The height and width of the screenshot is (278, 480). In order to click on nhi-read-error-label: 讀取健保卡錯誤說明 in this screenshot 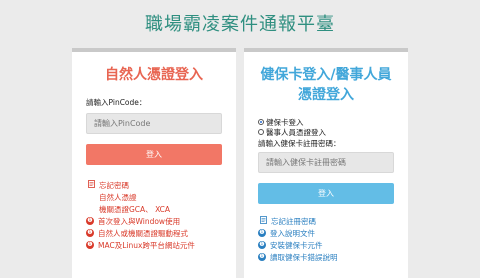, I will do `click(304, 257)`.